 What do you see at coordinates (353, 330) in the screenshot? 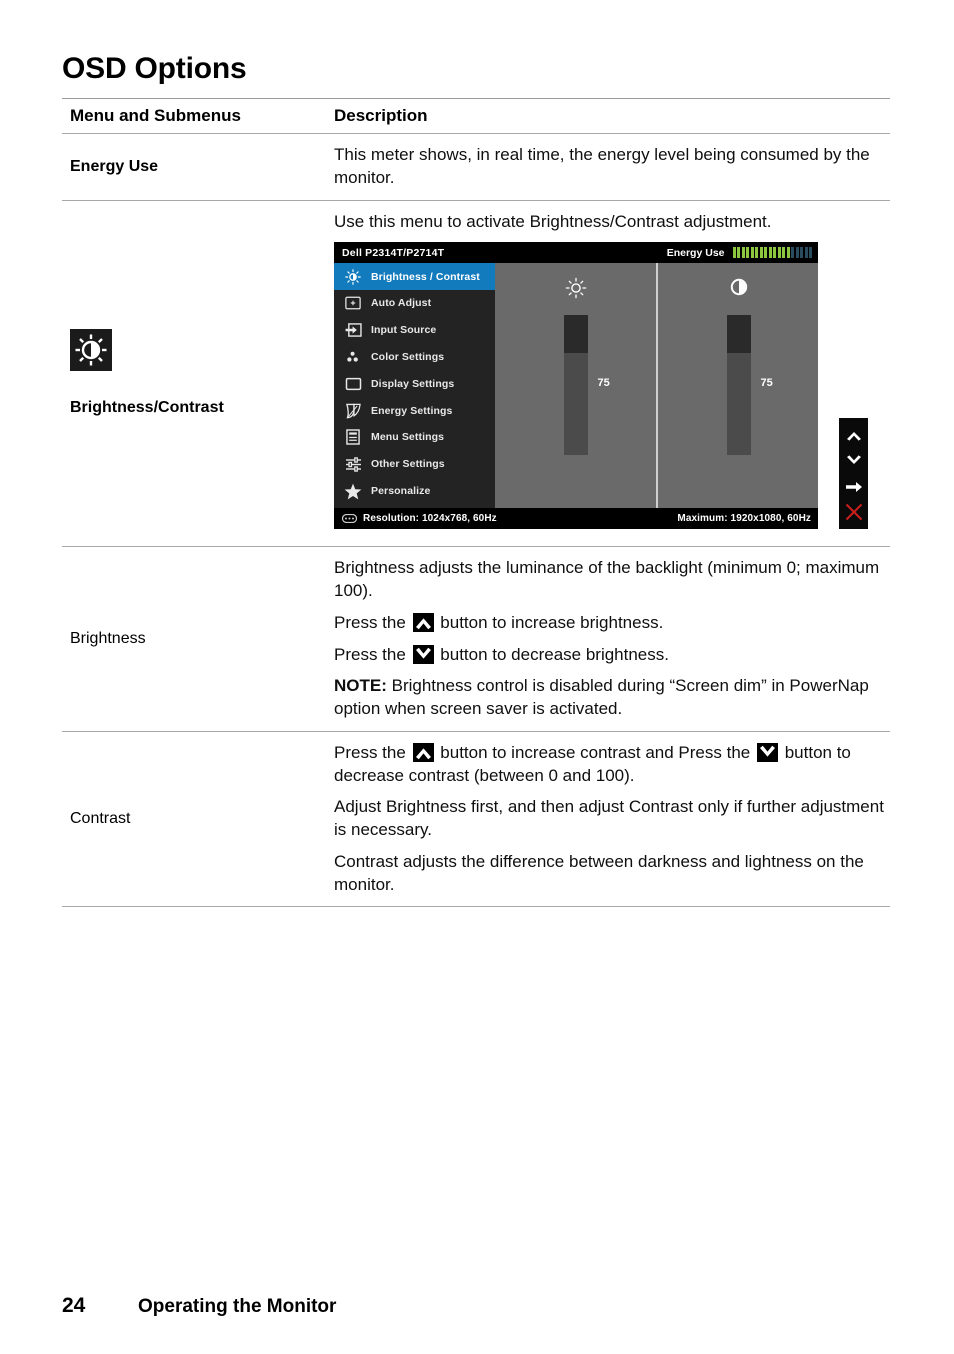
I see `input-source-icon` at bounding box center [353, 330].